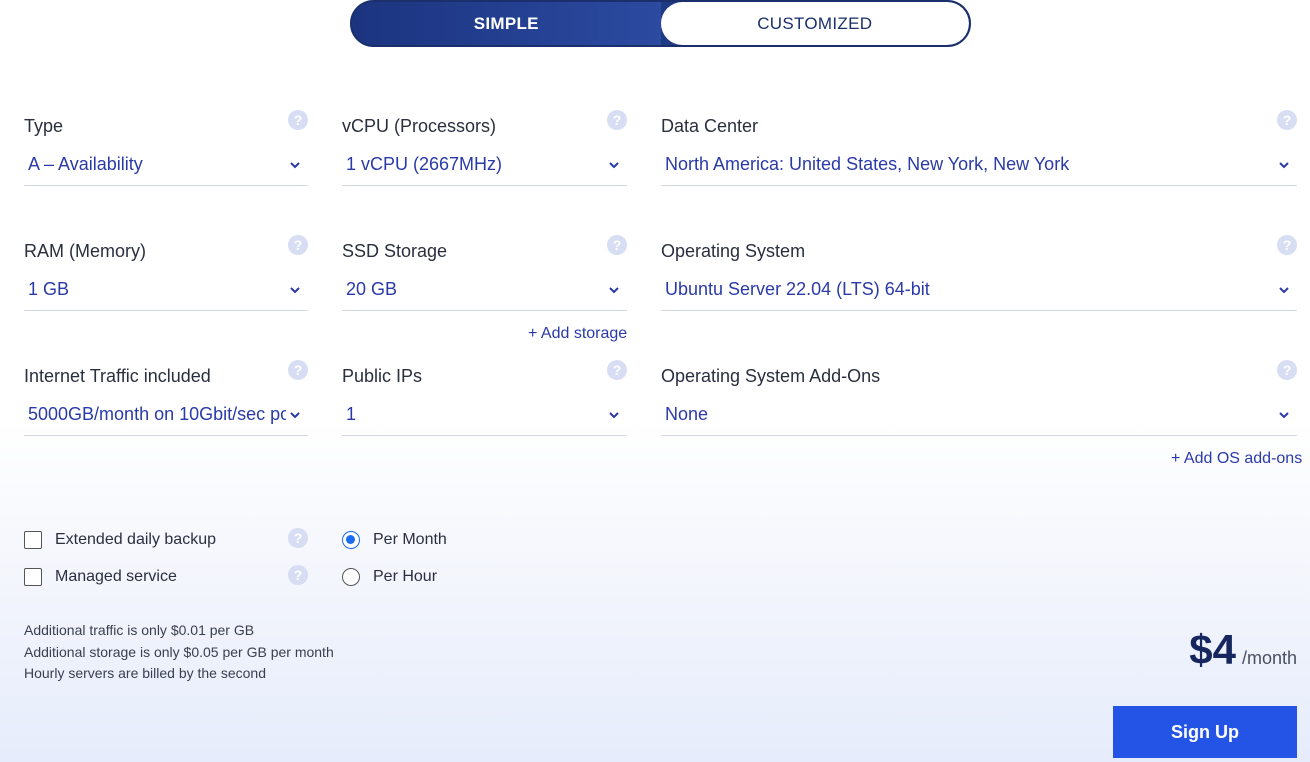 Image resolution: width=1310 pixels, height=762 pixels. What do you see at coordinates (797, 289) in the screenshot?
I see `os-value: Ubuntu Server 22.04 (LTS) 64-bit` at bounding box center [797, 289].